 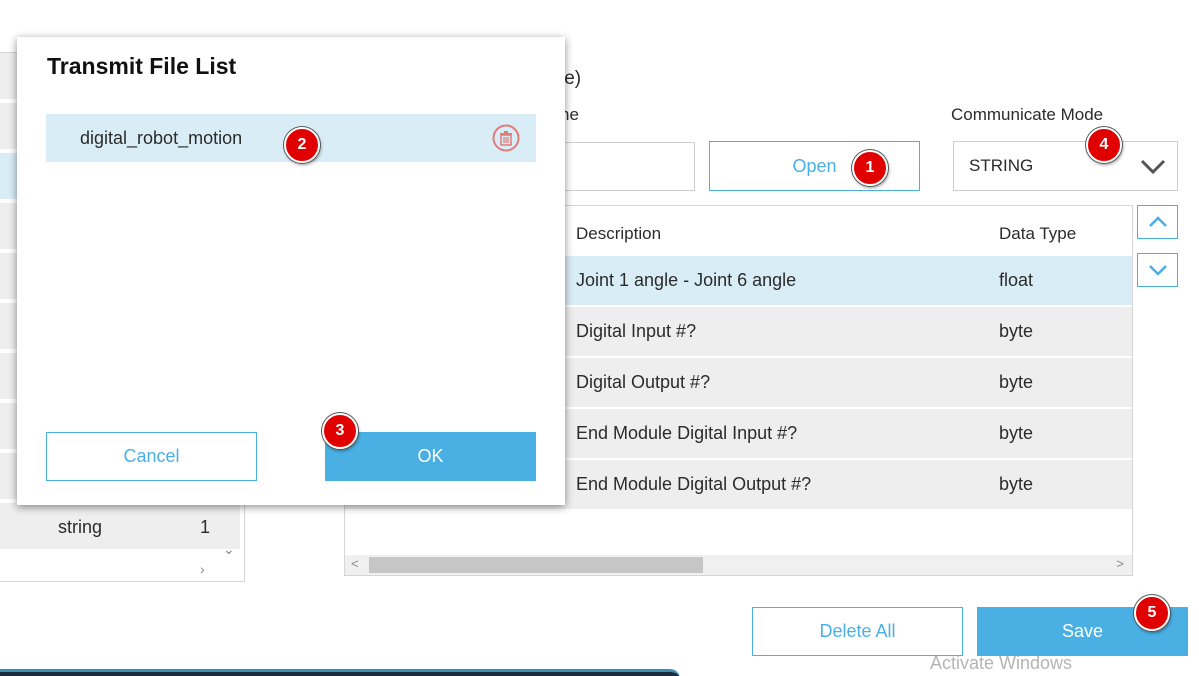 I want to click on list-item-type: string, so click(x=80, y=527).